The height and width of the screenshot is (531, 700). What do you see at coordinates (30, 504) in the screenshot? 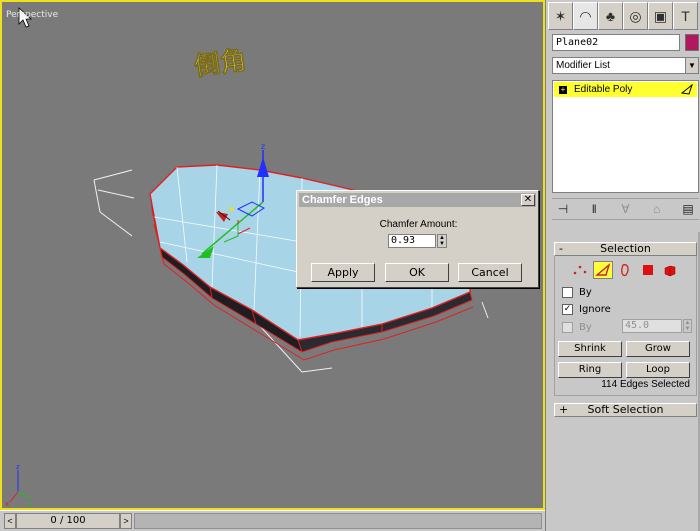
I see `tripod-y-label: y` at bounding box center [30, 504].